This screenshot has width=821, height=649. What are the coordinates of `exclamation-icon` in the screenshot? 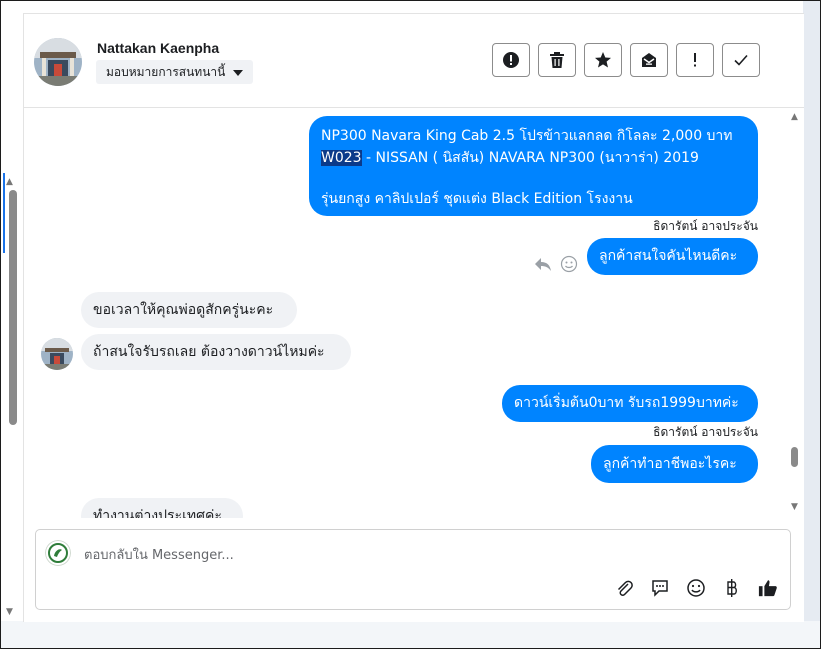 It's located at (695, 60).